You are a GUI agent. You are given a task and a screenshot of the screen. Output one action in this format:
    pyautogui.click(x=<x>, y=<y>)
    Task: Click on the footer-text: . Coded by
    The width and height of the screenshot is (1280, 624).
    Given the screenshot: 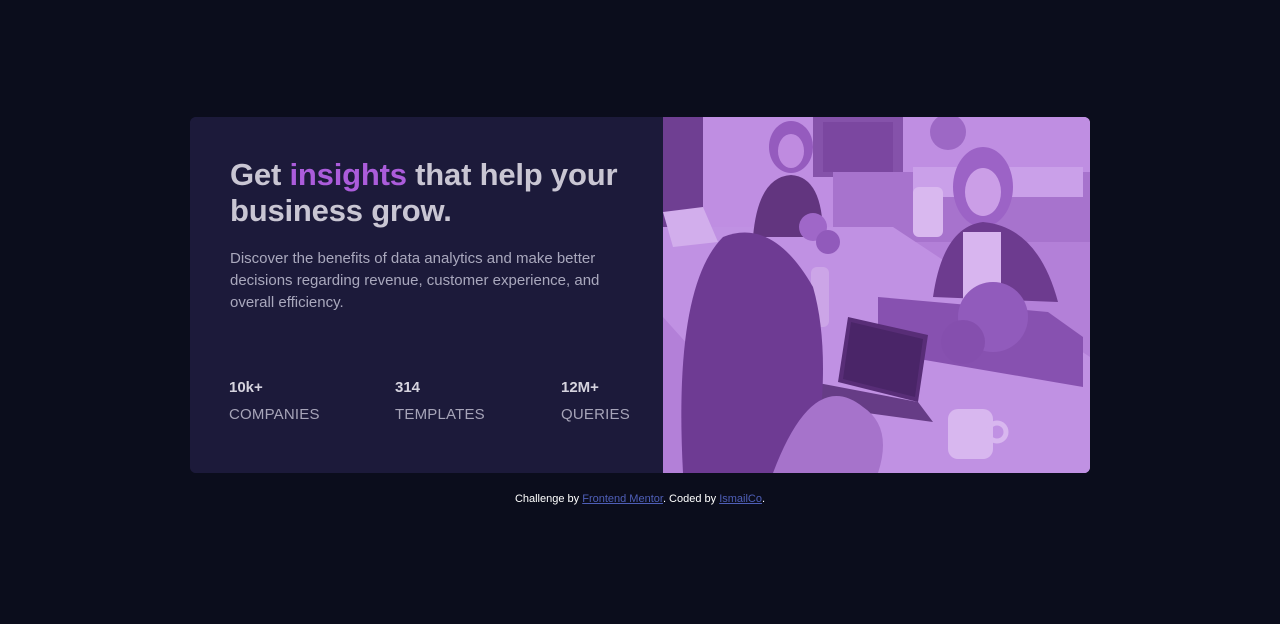 What is the action you would take?
    pyautogui.click(x=691, y=499)
    